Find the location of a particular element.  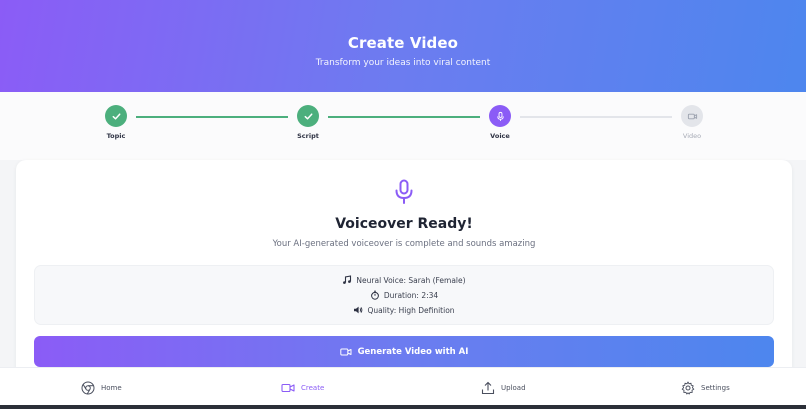

nav-upload-label: Upload is located at coordinates (513, 388).